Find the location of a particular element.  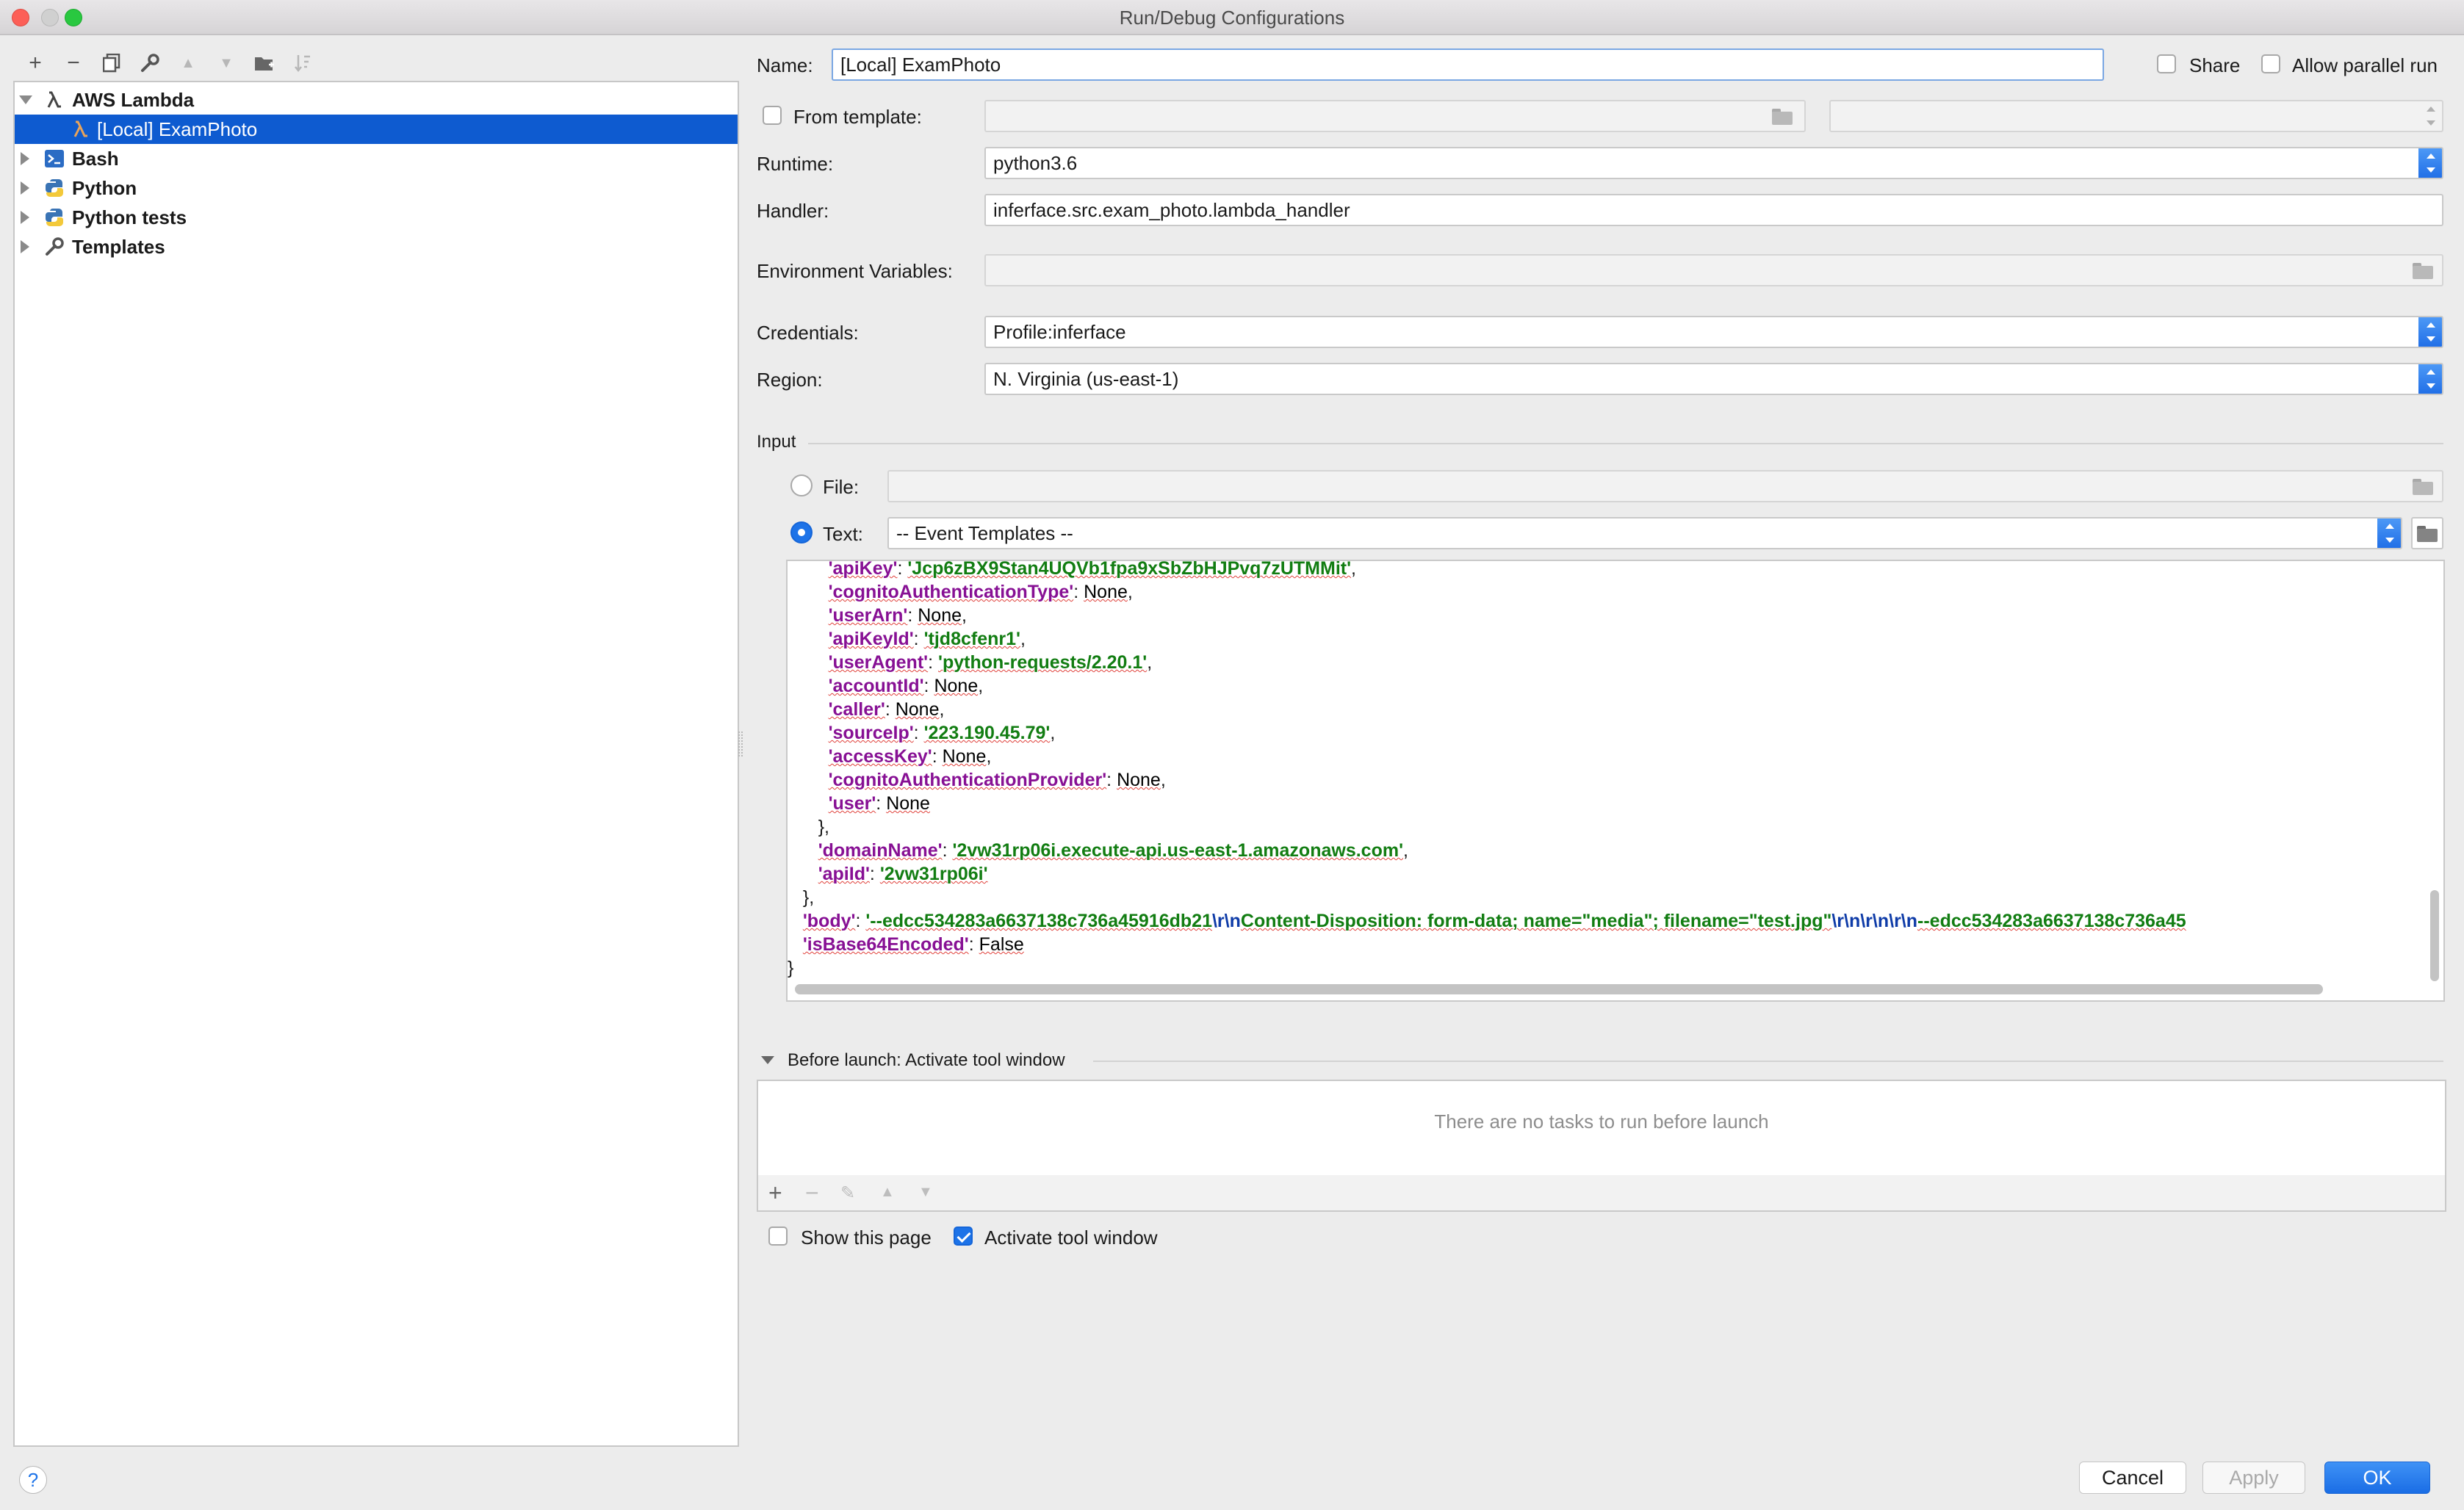

tree-item-label: Python is located at coordinates (104, 187).